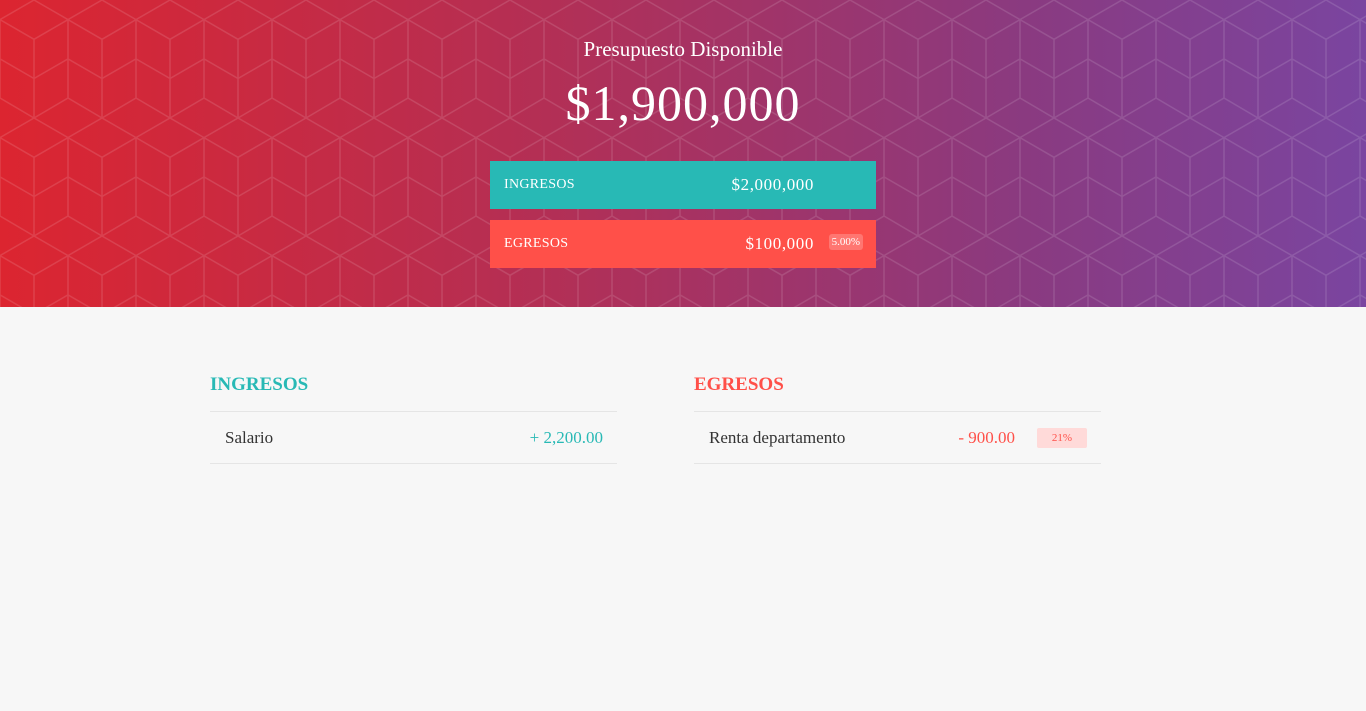 This screenshot has height=711, width=1366. I want to click on income-item-description: Salario, so click(249, 437).